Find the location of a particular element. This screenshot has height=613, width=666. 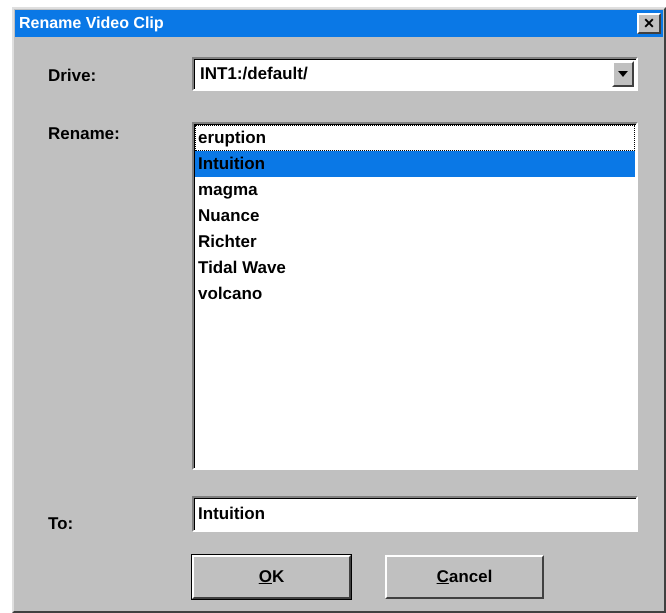

window-title: Rename Video Clip is located at coordinates (91, 23).